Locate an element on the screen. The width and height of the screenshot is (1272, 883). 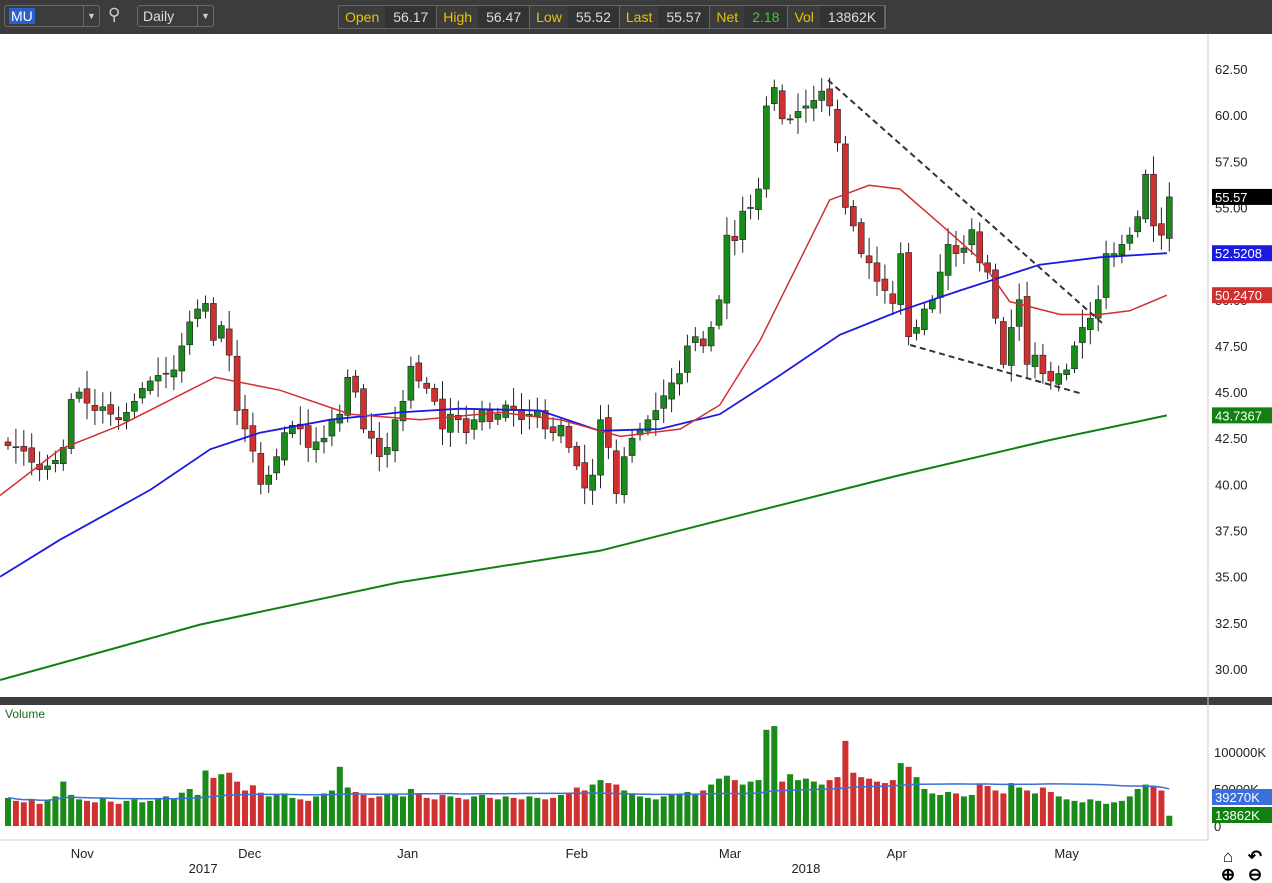
x-tick-label: May is located at coordinates (1066, 853).